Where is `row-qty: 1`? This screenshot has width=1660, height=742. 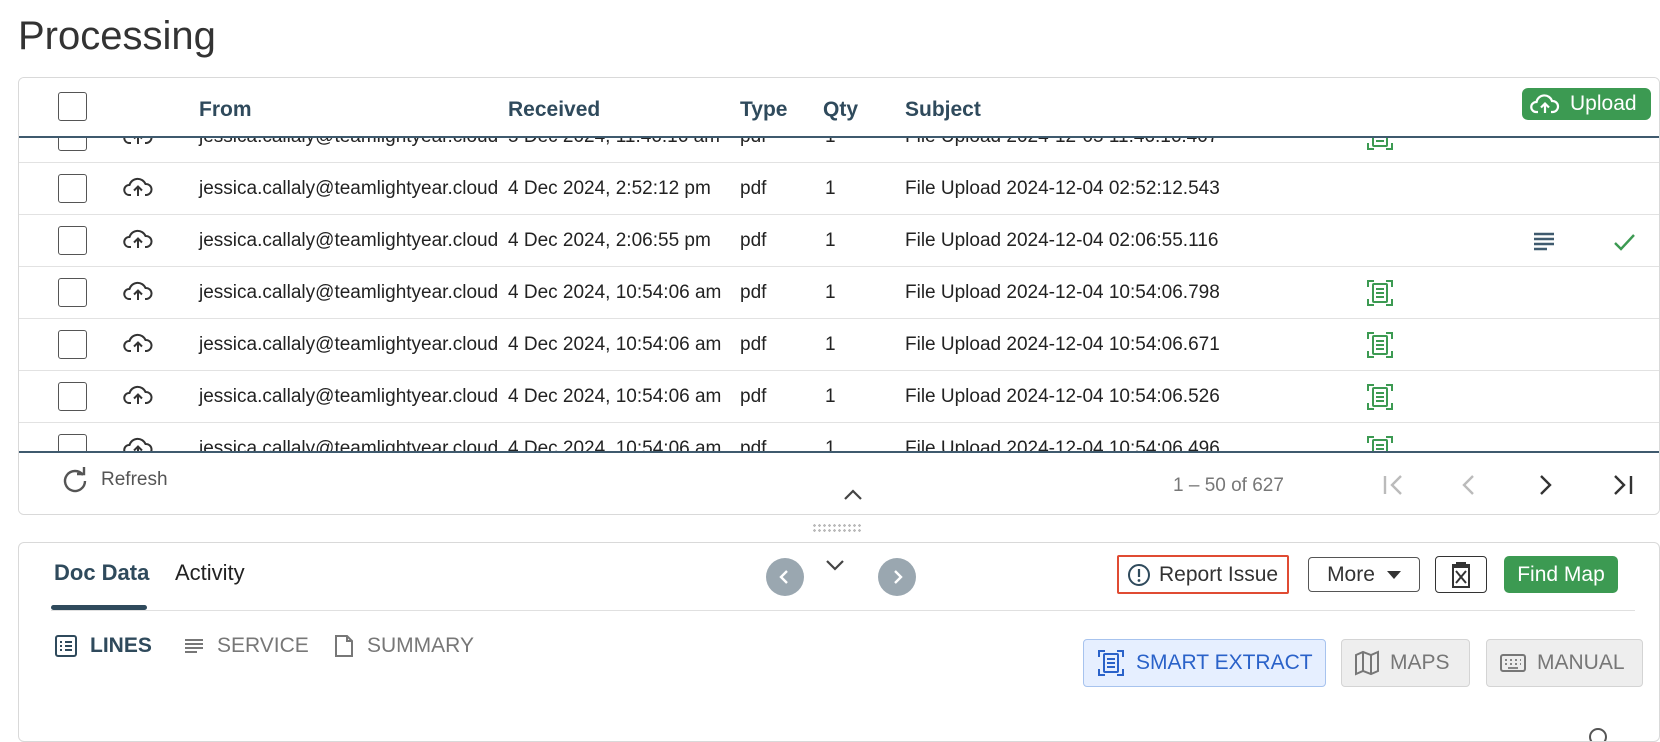
row-qty: 1 is located at coordinates (830, 444).